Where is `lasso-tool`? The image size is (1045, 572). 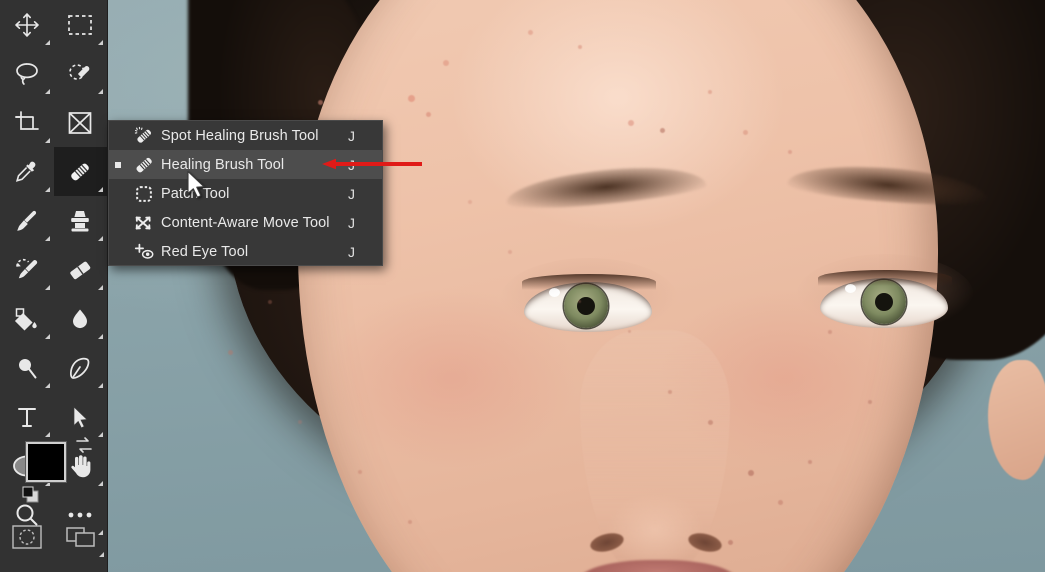
lasso-tool is located at coordinates (27, 73).